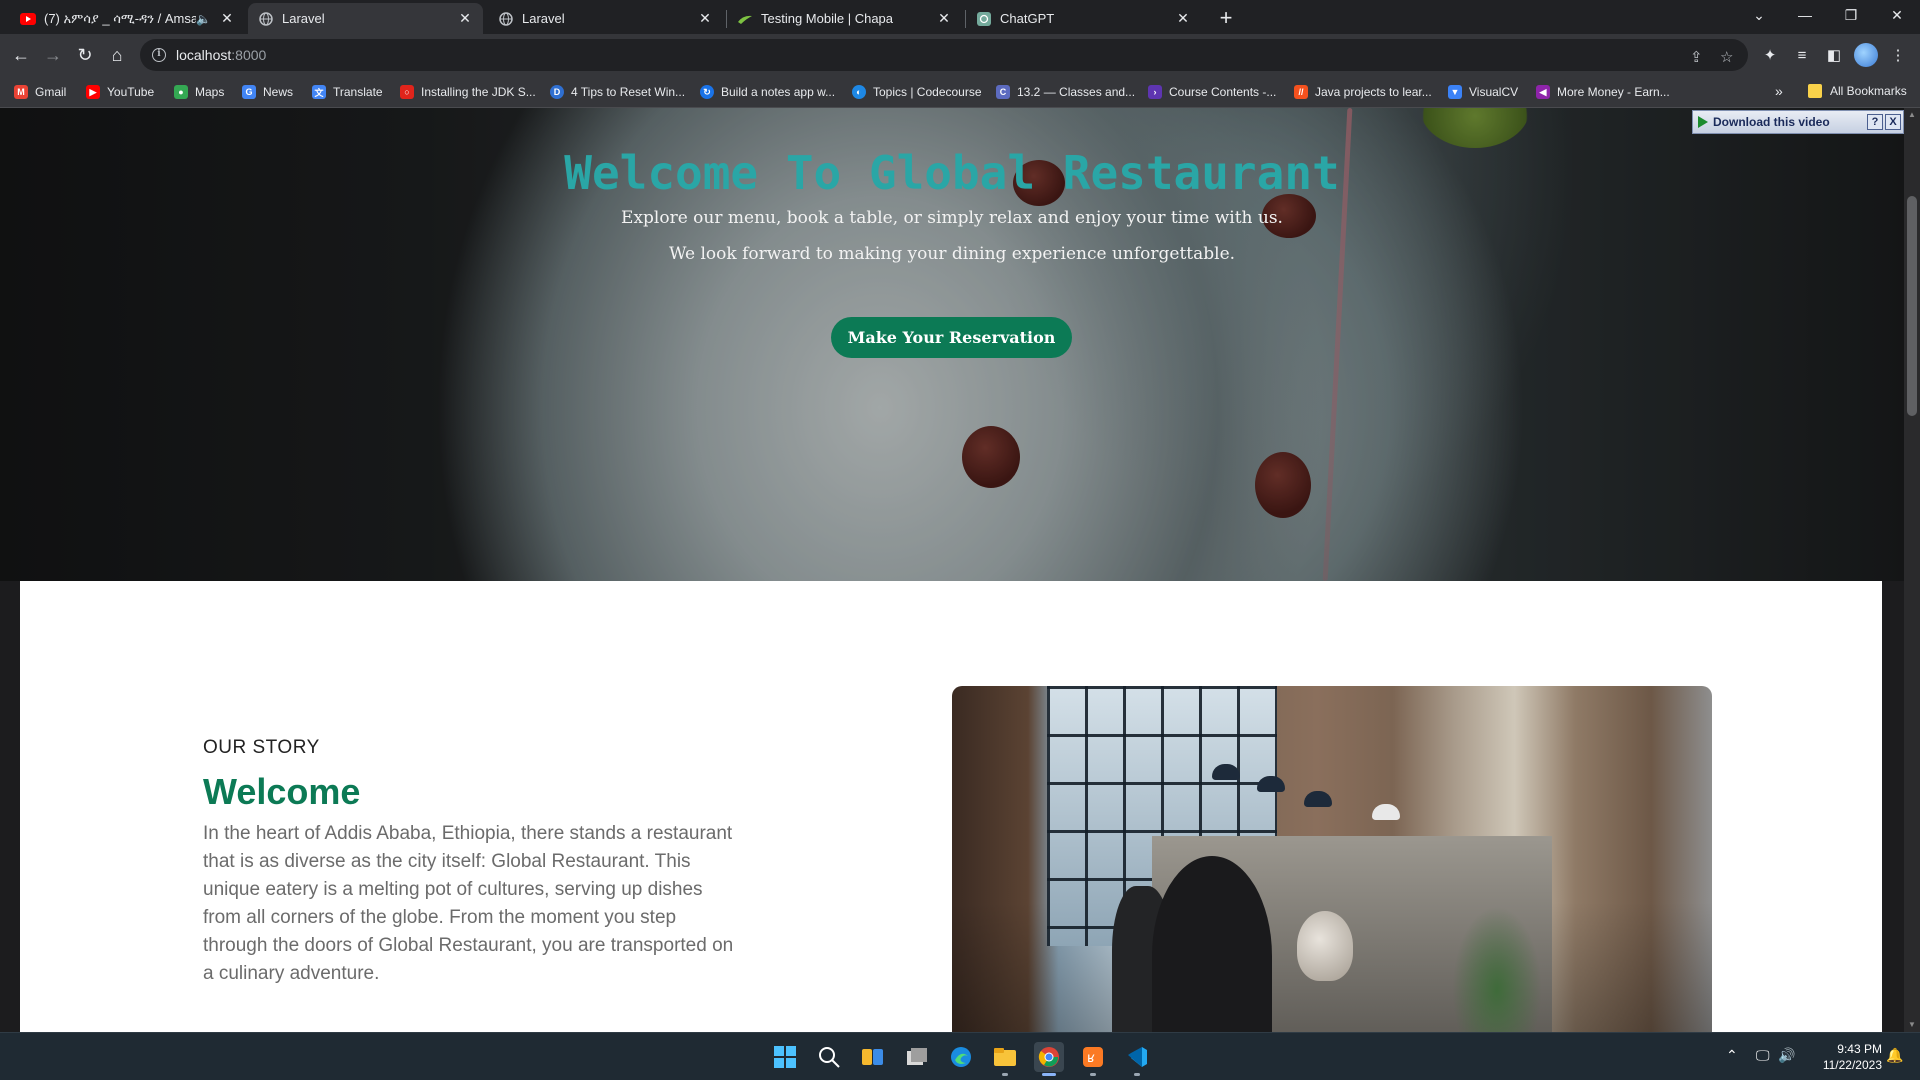 The width and height of the screenshot is (1920, 1080). Describe the element at coordinates (203, 19) in the screenshot. I see `speaker-icon: 🔈` at that location.